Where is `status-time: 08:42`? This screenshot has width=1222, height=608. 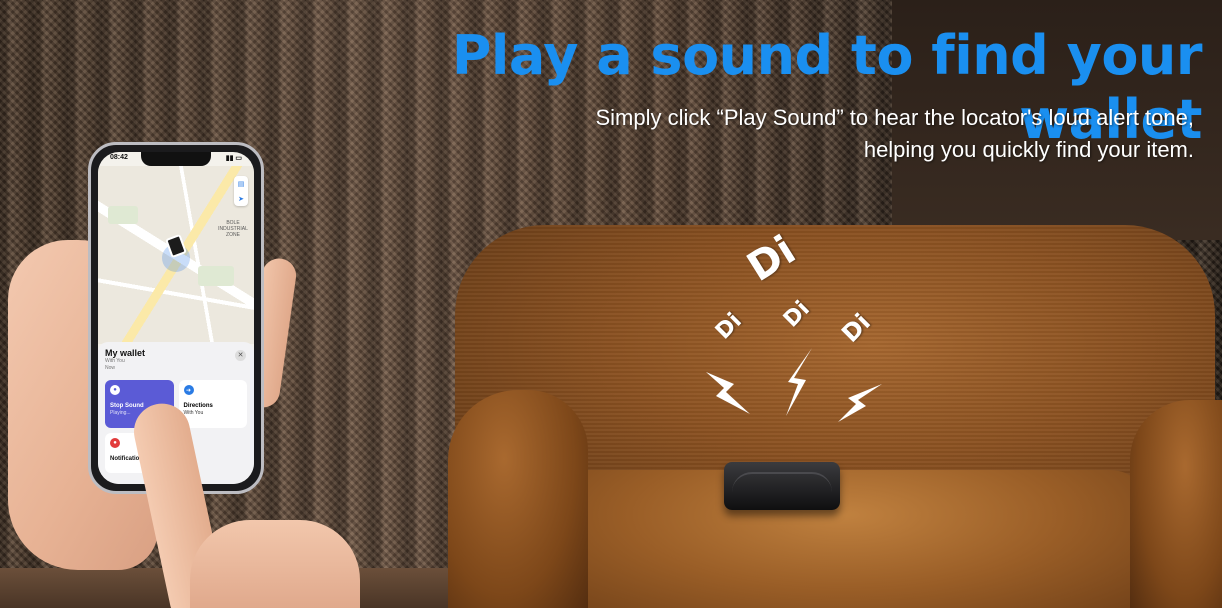
status-time: 08:42 is located at coordinates (119, 157).